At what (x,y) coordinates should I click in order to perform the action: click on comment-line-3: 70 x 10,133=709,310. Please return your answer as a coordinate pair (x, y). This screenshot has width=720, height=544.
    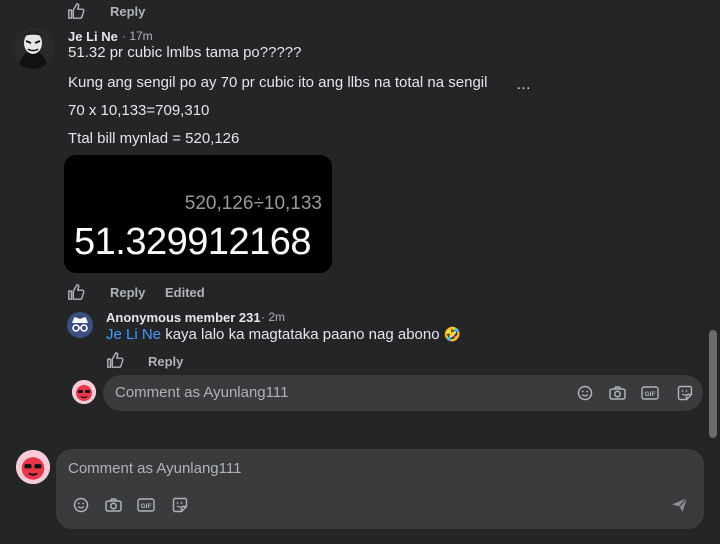
    Looking at the image, I should click on (139, 110).